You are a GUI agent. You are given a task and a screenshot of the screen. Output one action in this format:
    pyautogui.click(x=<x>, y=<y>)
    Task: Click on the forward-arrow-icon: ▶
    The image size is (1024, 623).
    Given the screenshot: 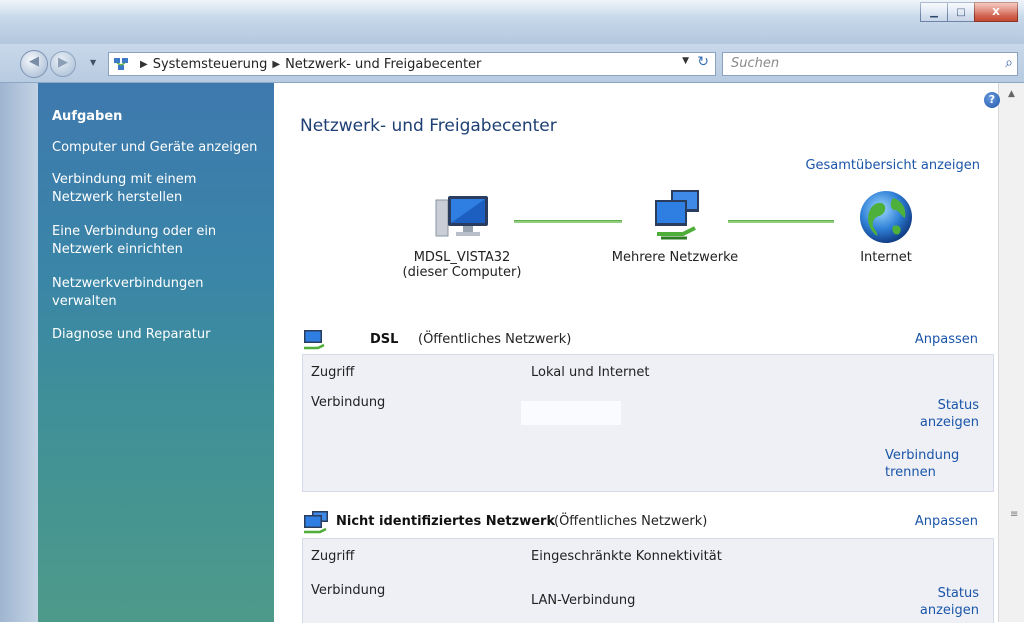 What is the action you would take?
    pyautogui.click(x=63, y=62)
    